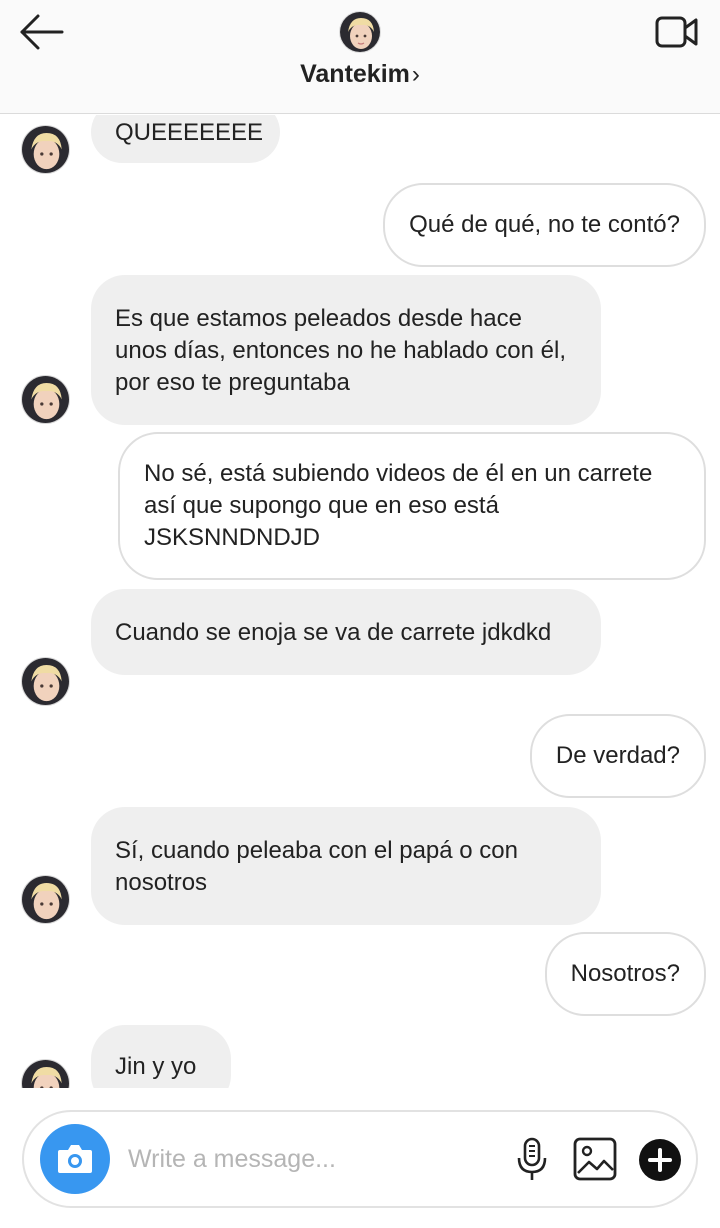 This screenshot has height=1228, width=720. I want to click on plus-icon, so click(660, 1160).